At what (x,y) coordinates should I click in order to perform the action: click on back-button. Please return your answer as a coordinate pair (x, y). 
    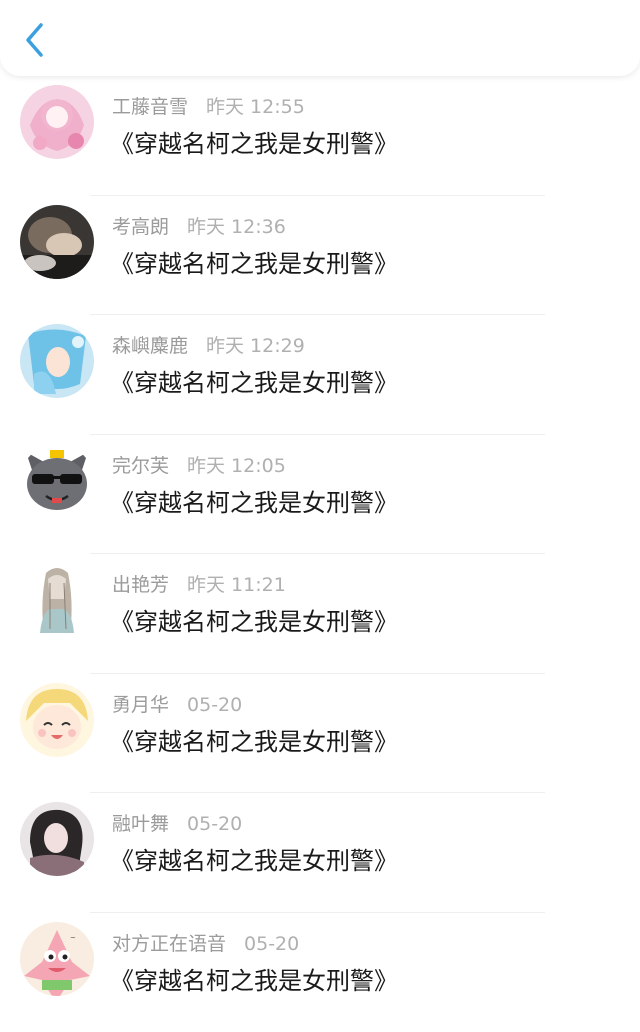
    Looking at the image, I should click on (34, 40).